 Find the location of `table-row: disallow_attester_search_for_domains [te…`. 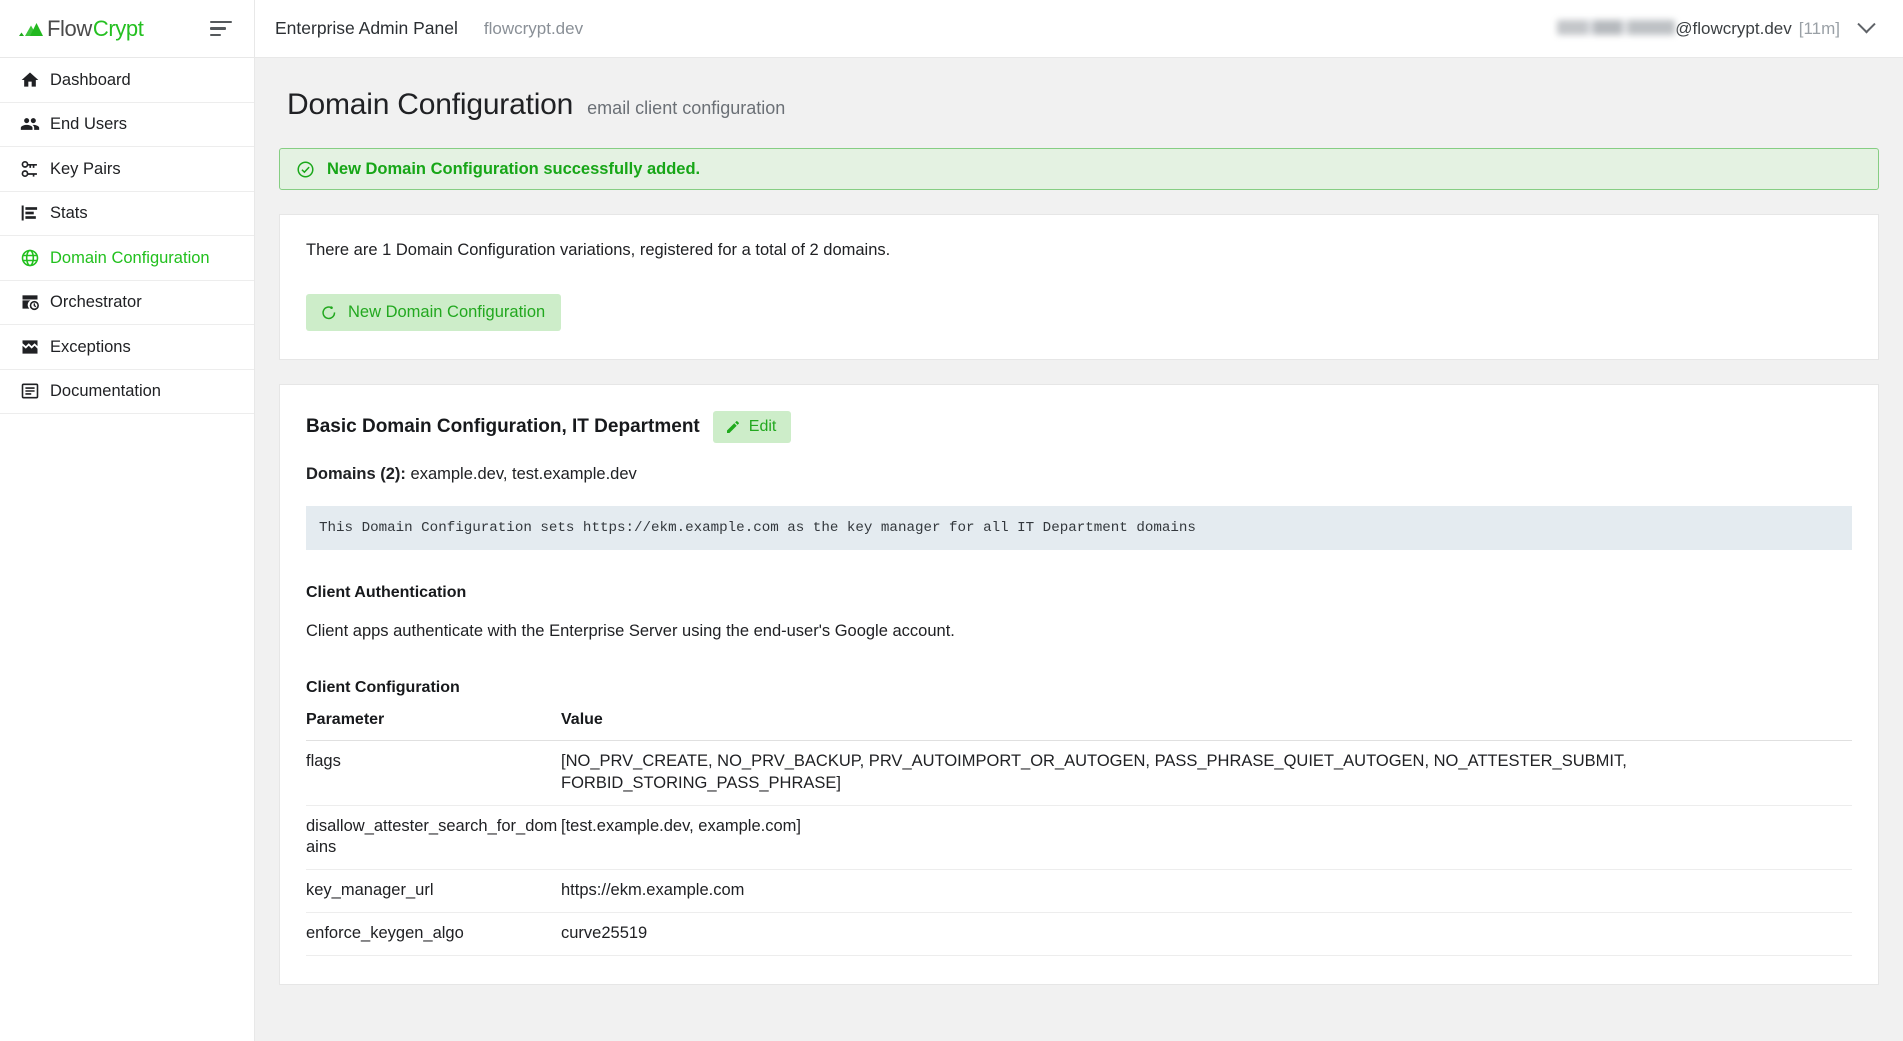

table-row: disallow_attester_search_for_domains [te… is located at coordinates (1079, 838).